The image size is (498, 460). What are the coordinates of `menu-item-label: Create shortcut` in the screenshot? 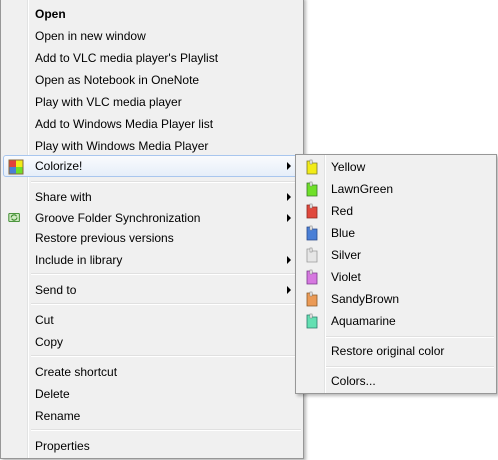 It's located at (76, 372).